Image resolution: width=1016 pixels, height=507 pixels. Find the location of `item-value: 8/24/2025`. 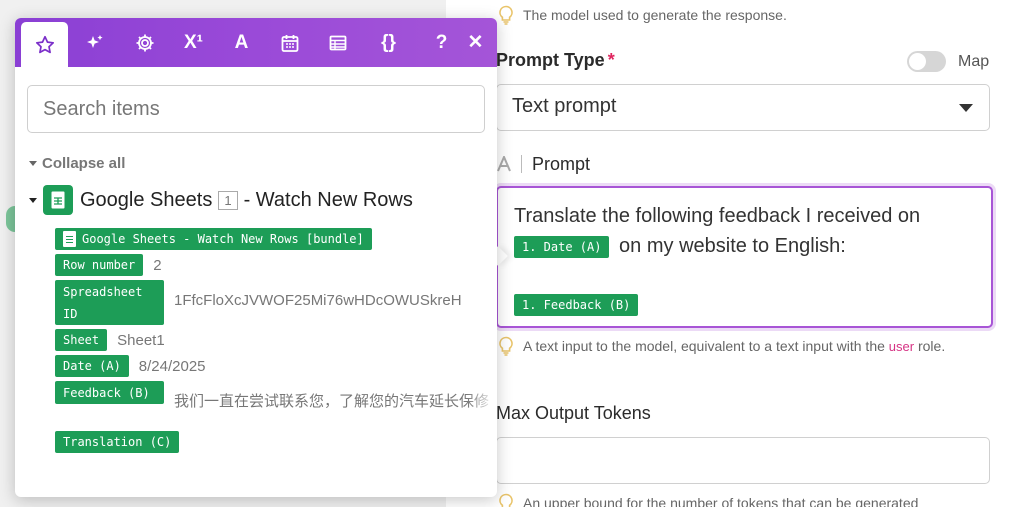

item-value: 8/24/2025 is located at coordinates (172, 366).